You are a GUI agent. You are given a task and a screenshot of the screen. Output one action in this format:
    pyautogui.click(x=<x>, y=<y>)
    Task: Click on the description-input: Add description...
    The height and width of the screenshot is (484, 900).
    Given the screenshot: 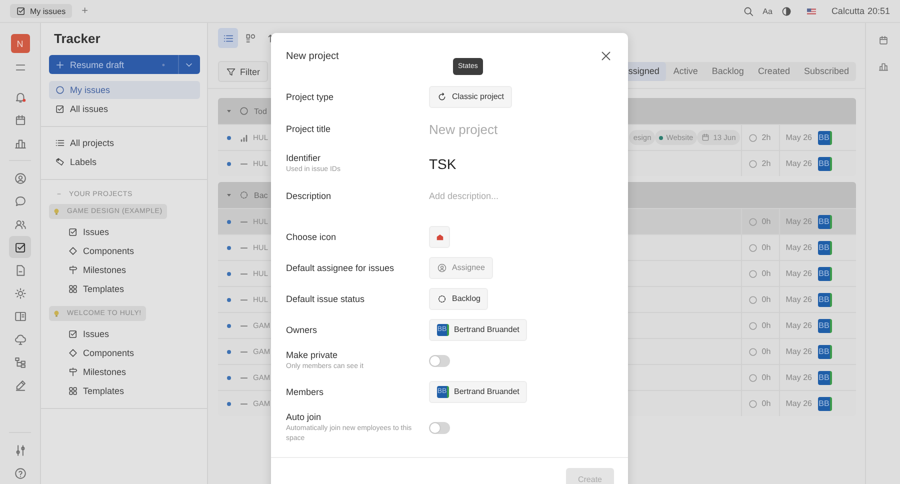 What is the action you would take?
    pyautogui.click(x=519, y=196)
    